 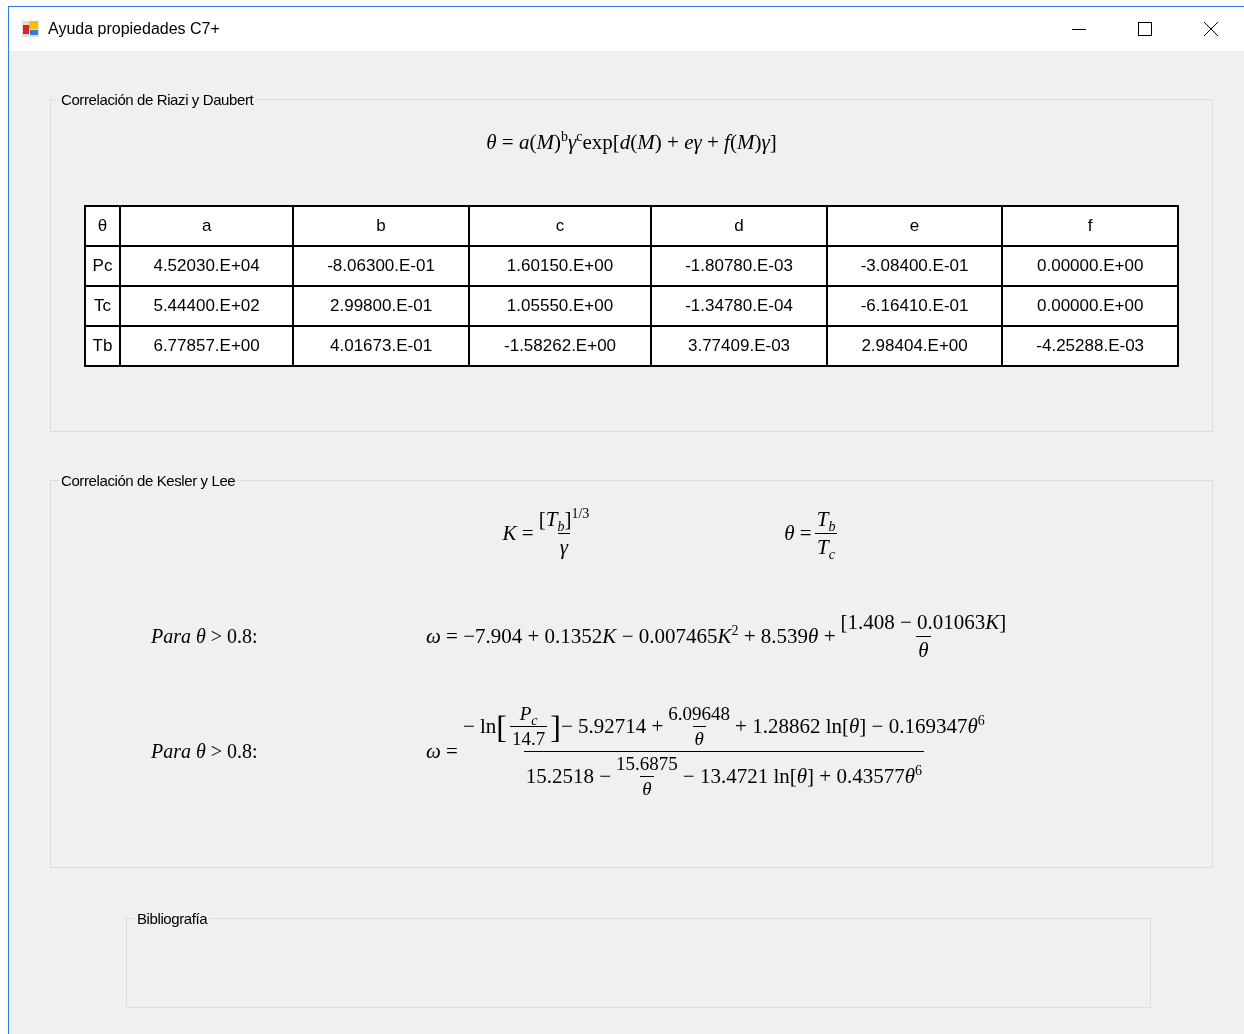 I want to click on column-header: a, so click(x=206, y=226).